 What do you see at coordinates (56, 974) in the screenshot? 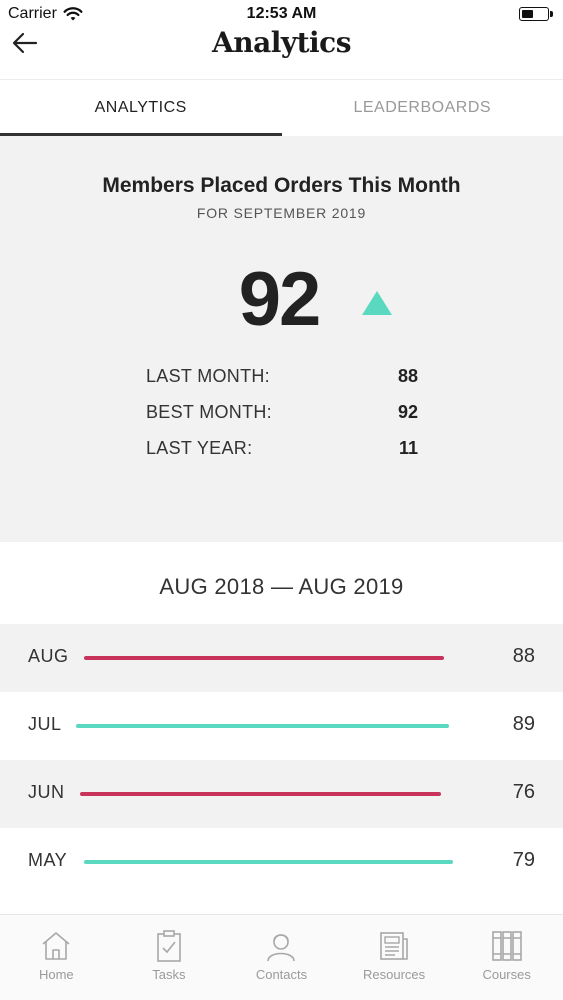
I see `bottom-tab-label: Home` at bounding box center [56, 974].